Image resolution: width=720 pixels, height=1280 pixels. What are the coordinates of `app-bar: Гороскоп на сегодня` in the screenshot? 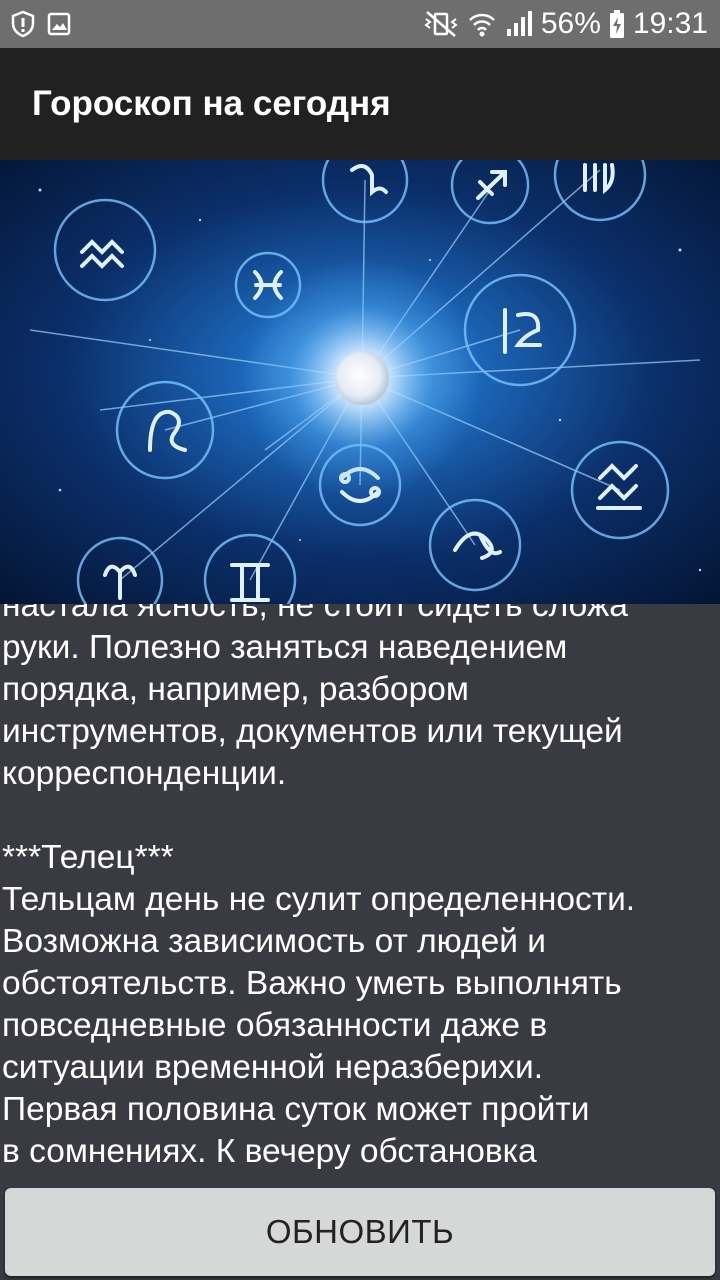 It's located at (360, 104).